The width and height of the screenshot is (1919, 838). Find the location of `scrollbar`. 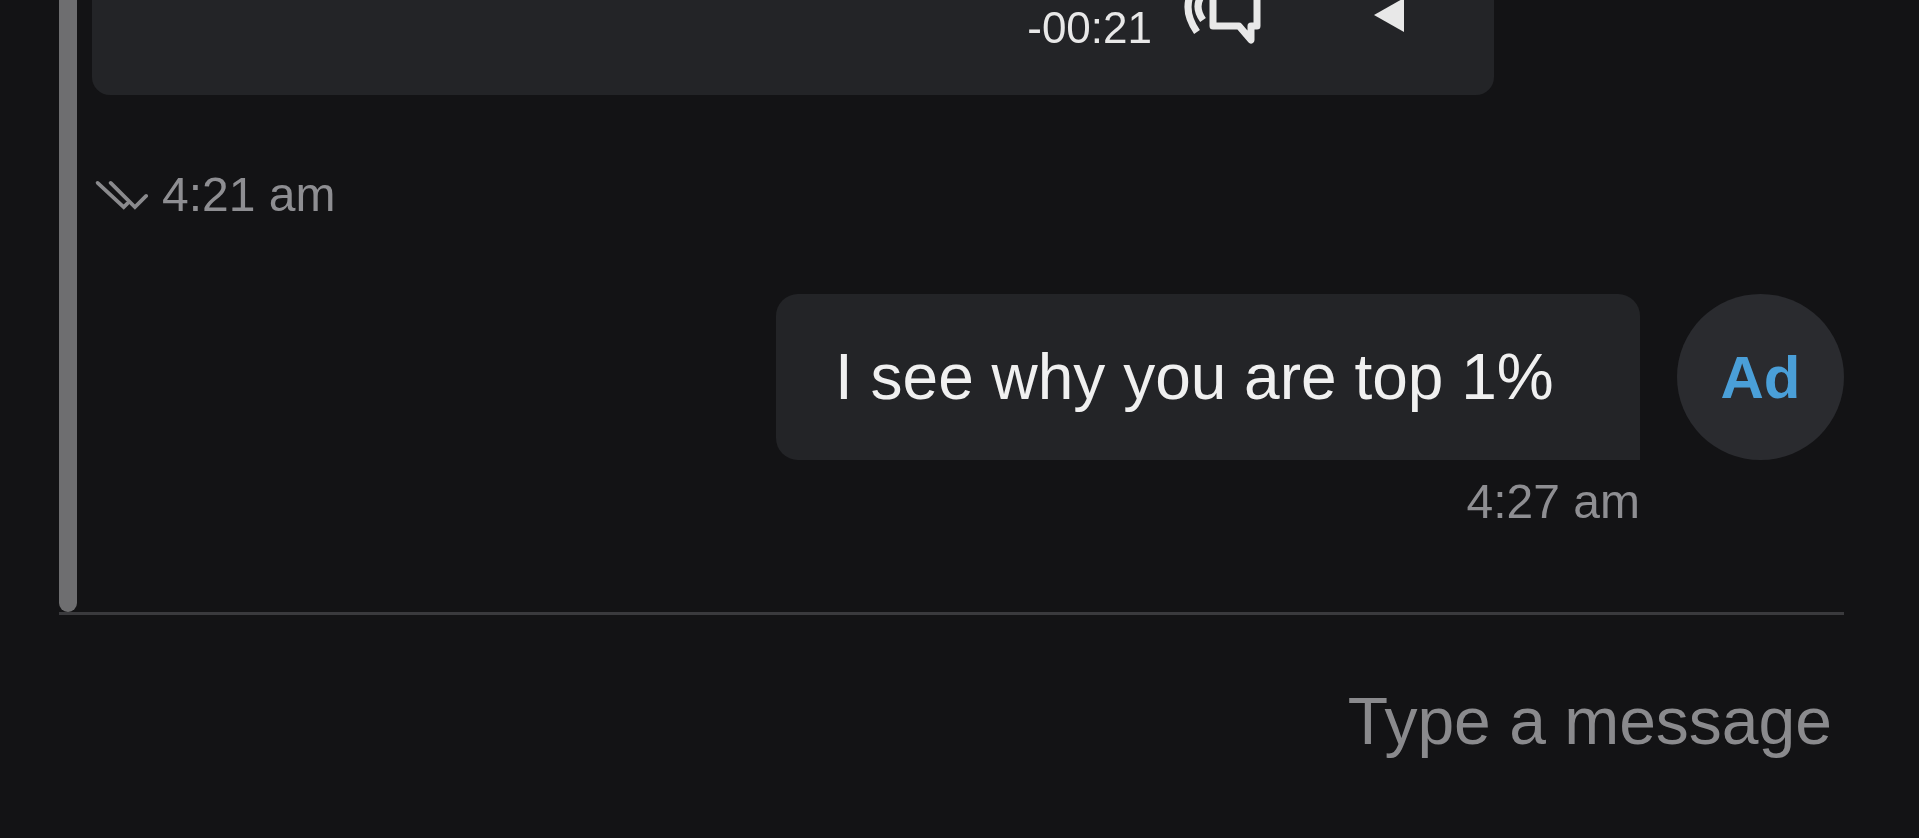

scrollbar is located at coordinates (68, 306).